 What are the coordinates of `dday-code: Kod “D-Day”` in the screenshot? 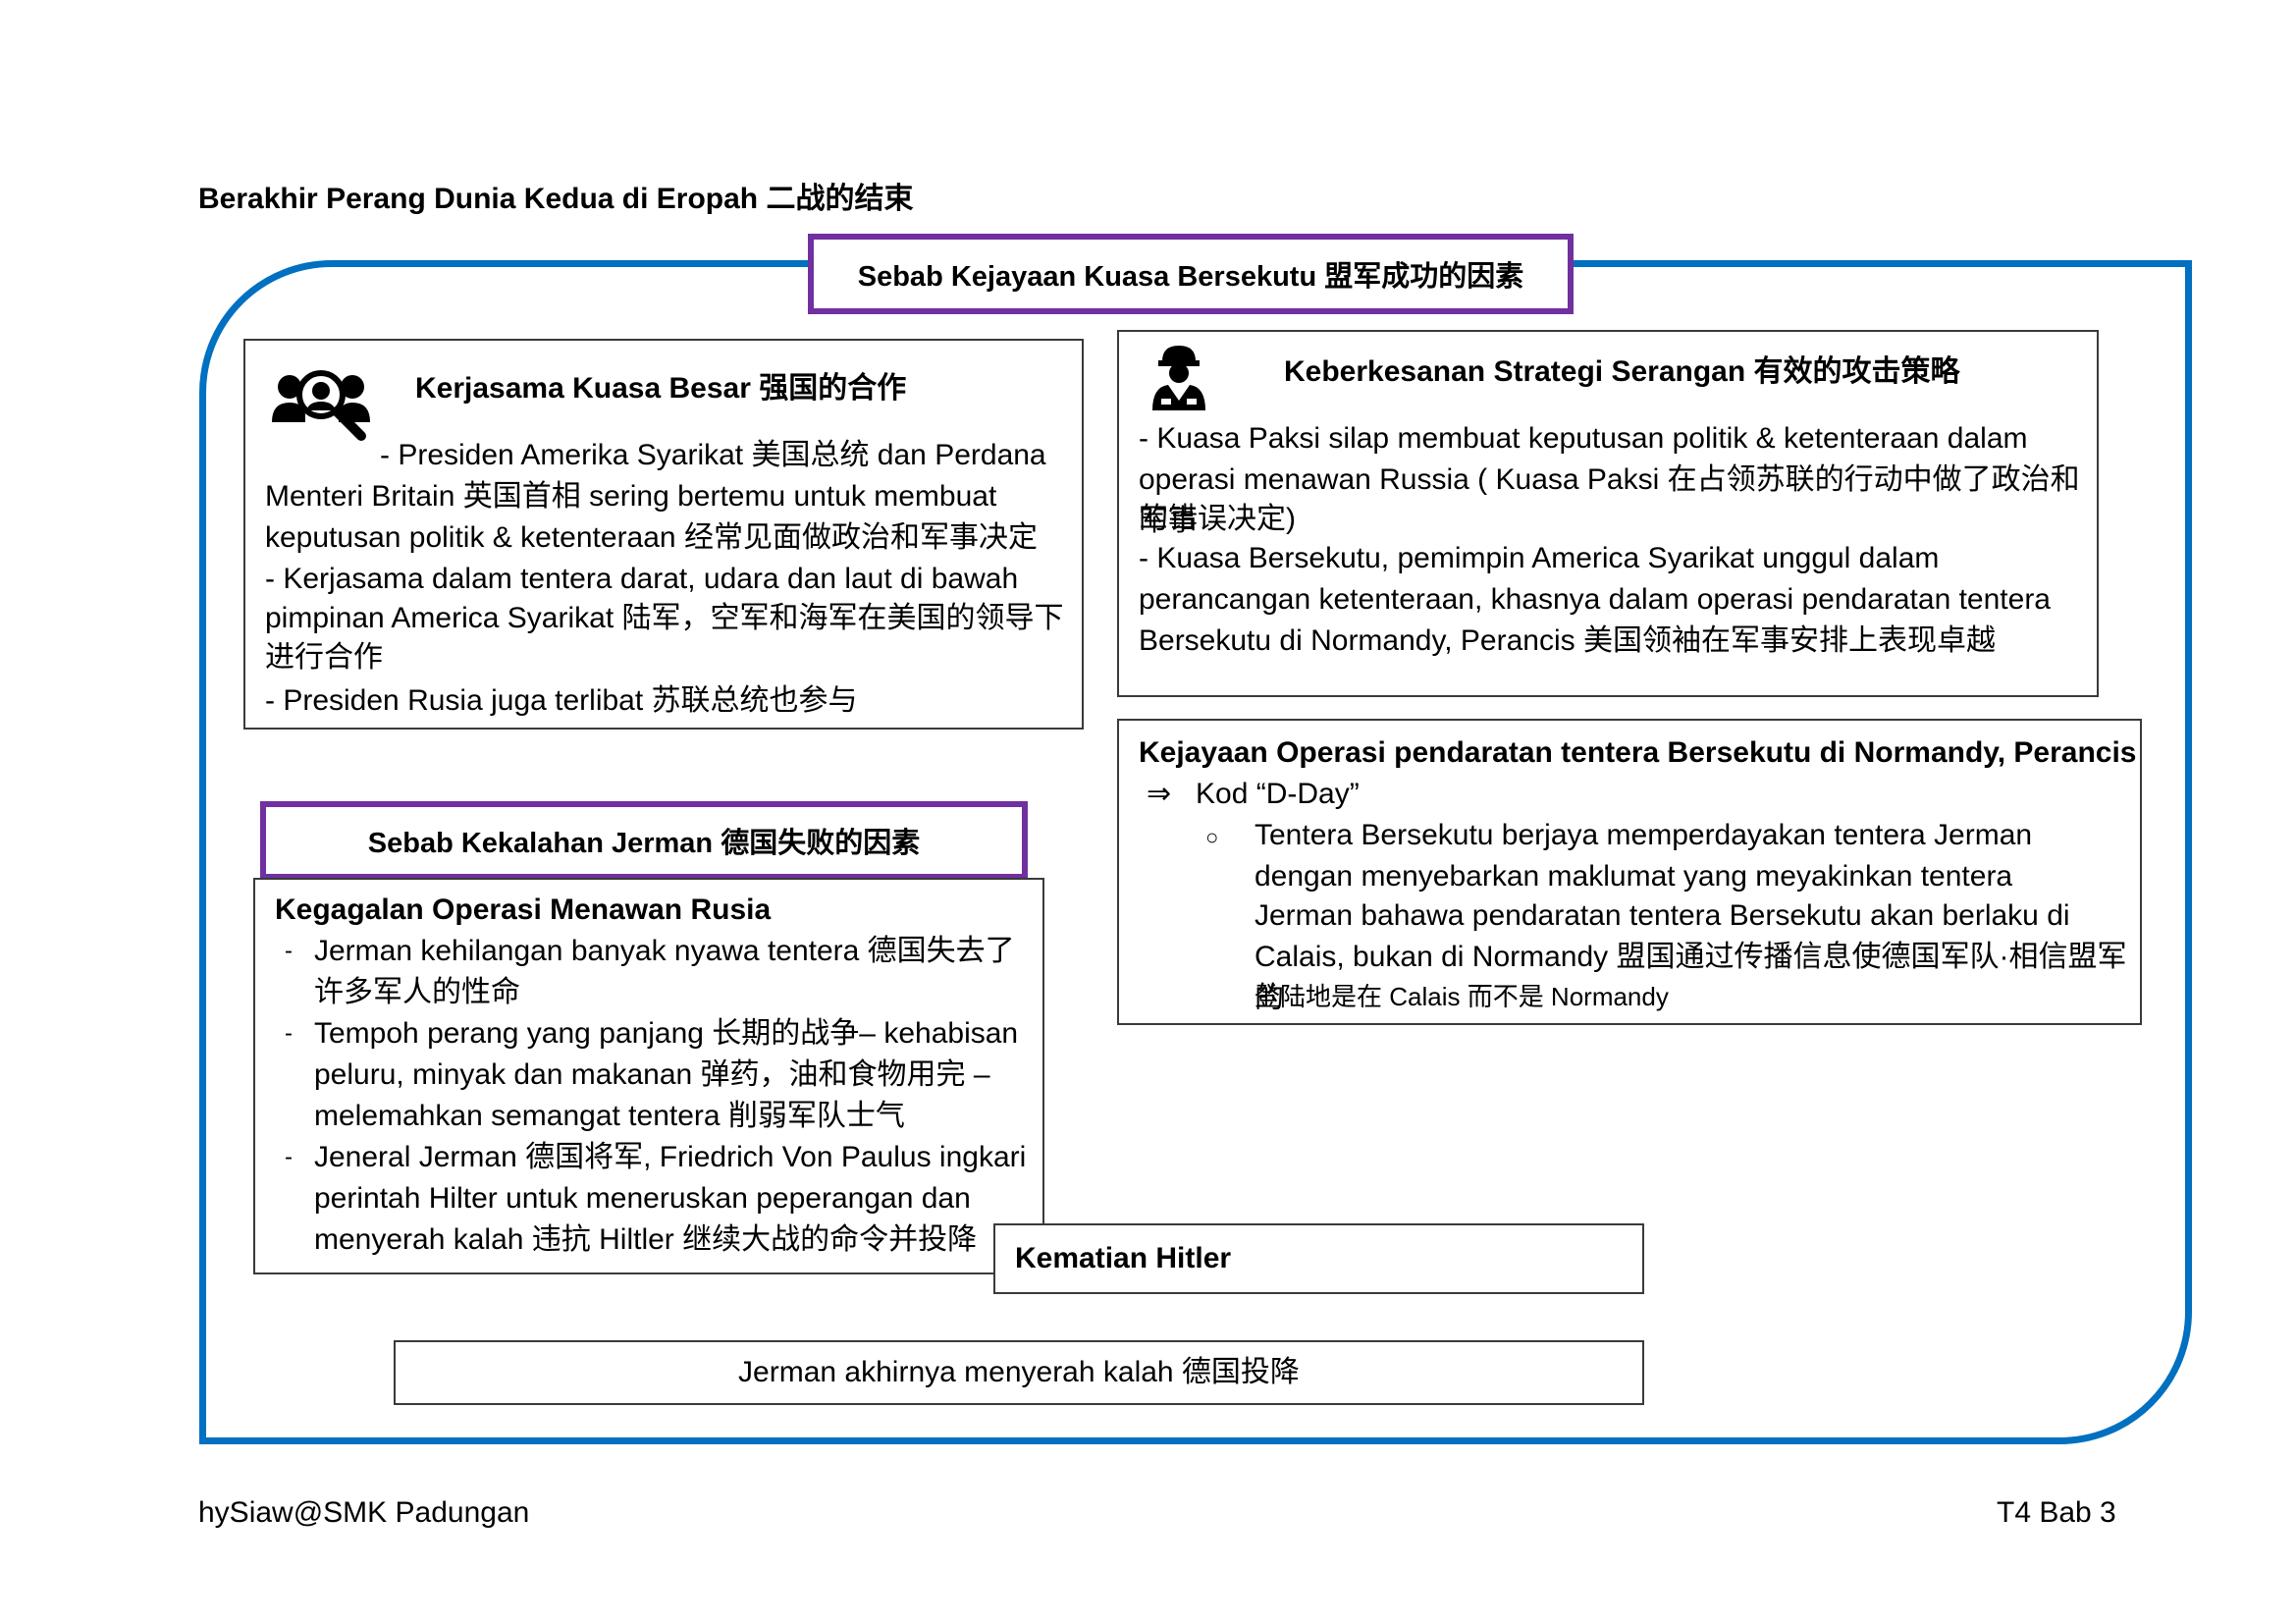 It's located at (1278, 794).